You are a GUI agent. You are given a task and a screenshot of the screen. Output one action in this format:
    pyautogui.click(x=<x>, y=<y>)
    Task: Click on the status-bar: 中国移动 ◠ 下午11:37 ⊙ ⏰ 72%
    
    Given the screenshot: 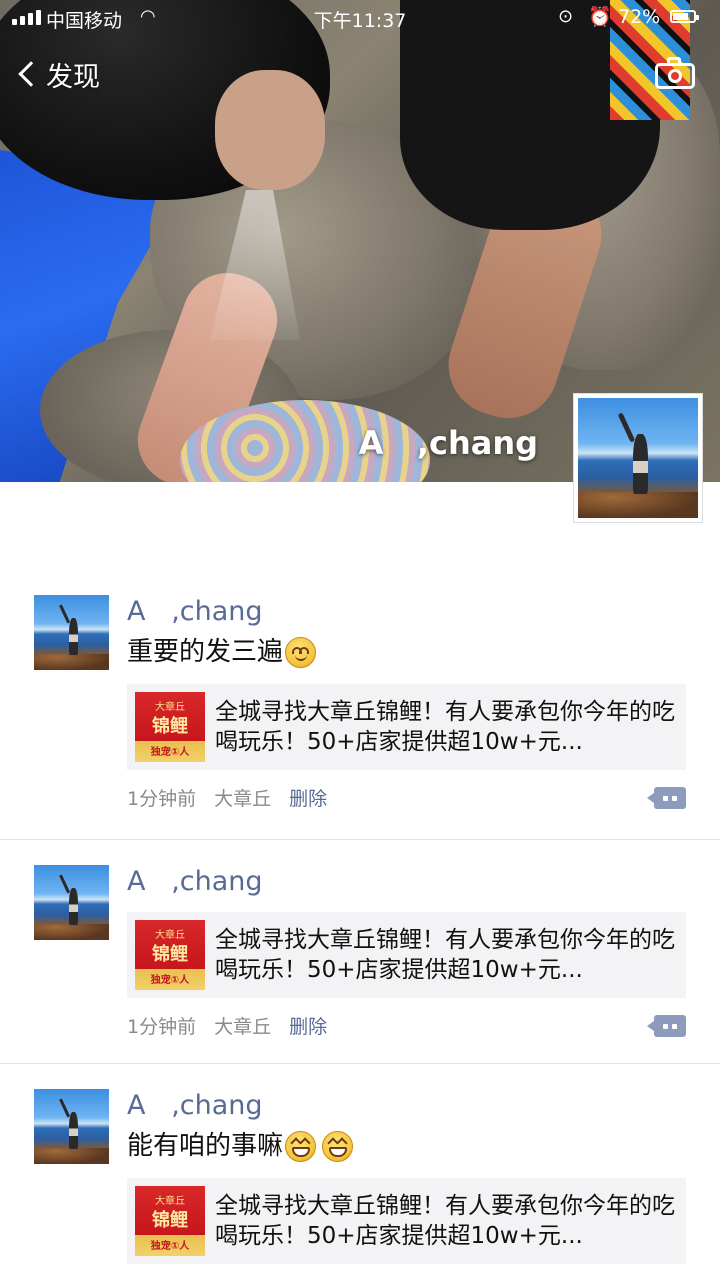 What is the action you would take?
    pyautogui.click(x=360, y=18)
    